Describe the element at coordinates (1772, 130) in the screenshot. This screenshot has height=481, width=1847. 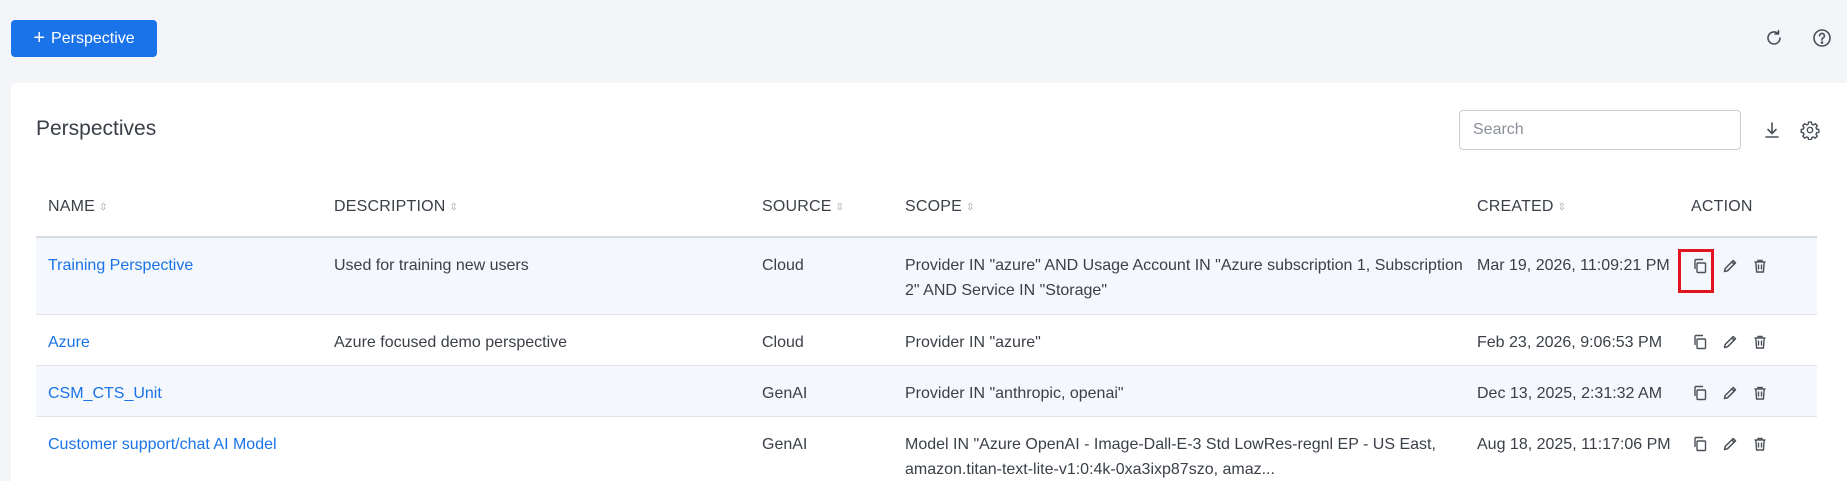
I see `download-icon` at that location.